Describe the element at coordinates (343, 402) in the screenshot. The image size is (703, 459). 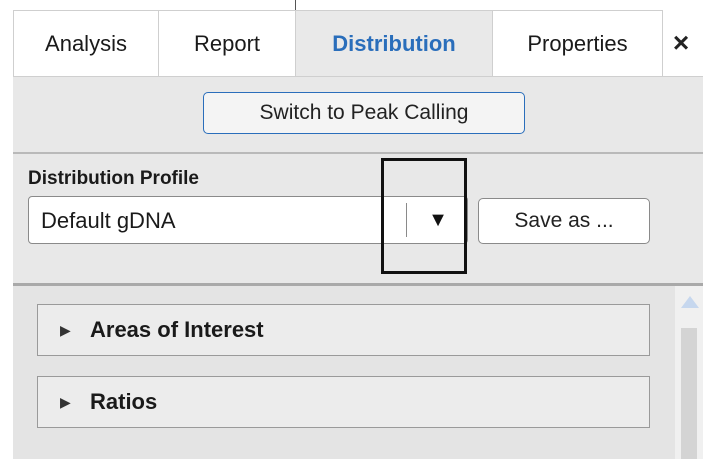
I see `section-ratios: ▶ Ratios` at that location.